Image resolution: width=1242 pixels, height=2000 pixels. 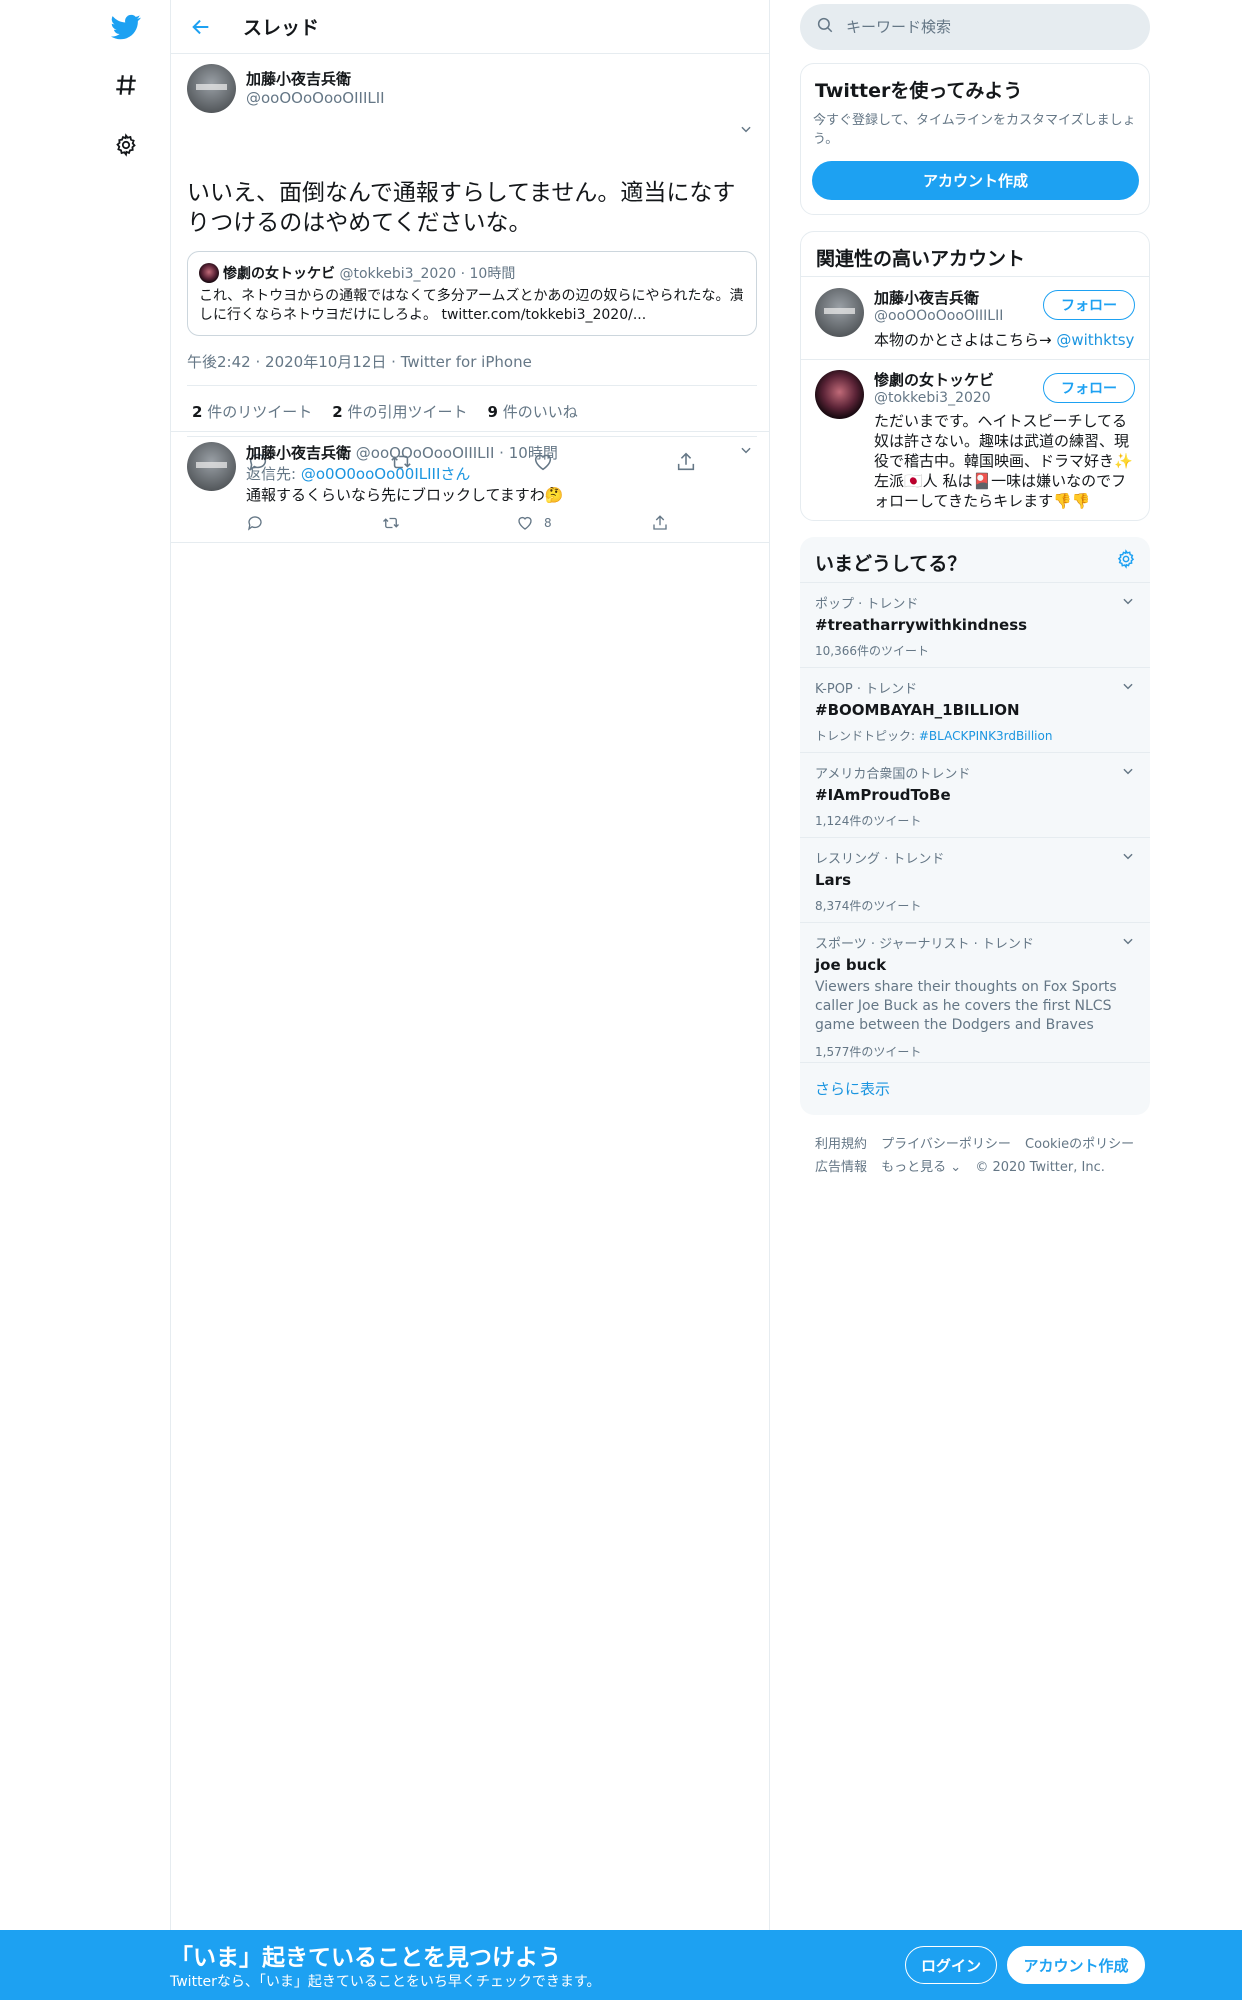 I want to click on search-icon, so click(x=825, y=27).